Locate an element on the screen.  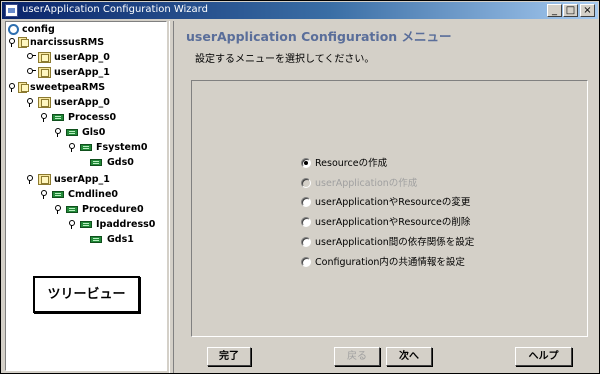
help-button: ヘルプ is located at coordinates (543, 356).